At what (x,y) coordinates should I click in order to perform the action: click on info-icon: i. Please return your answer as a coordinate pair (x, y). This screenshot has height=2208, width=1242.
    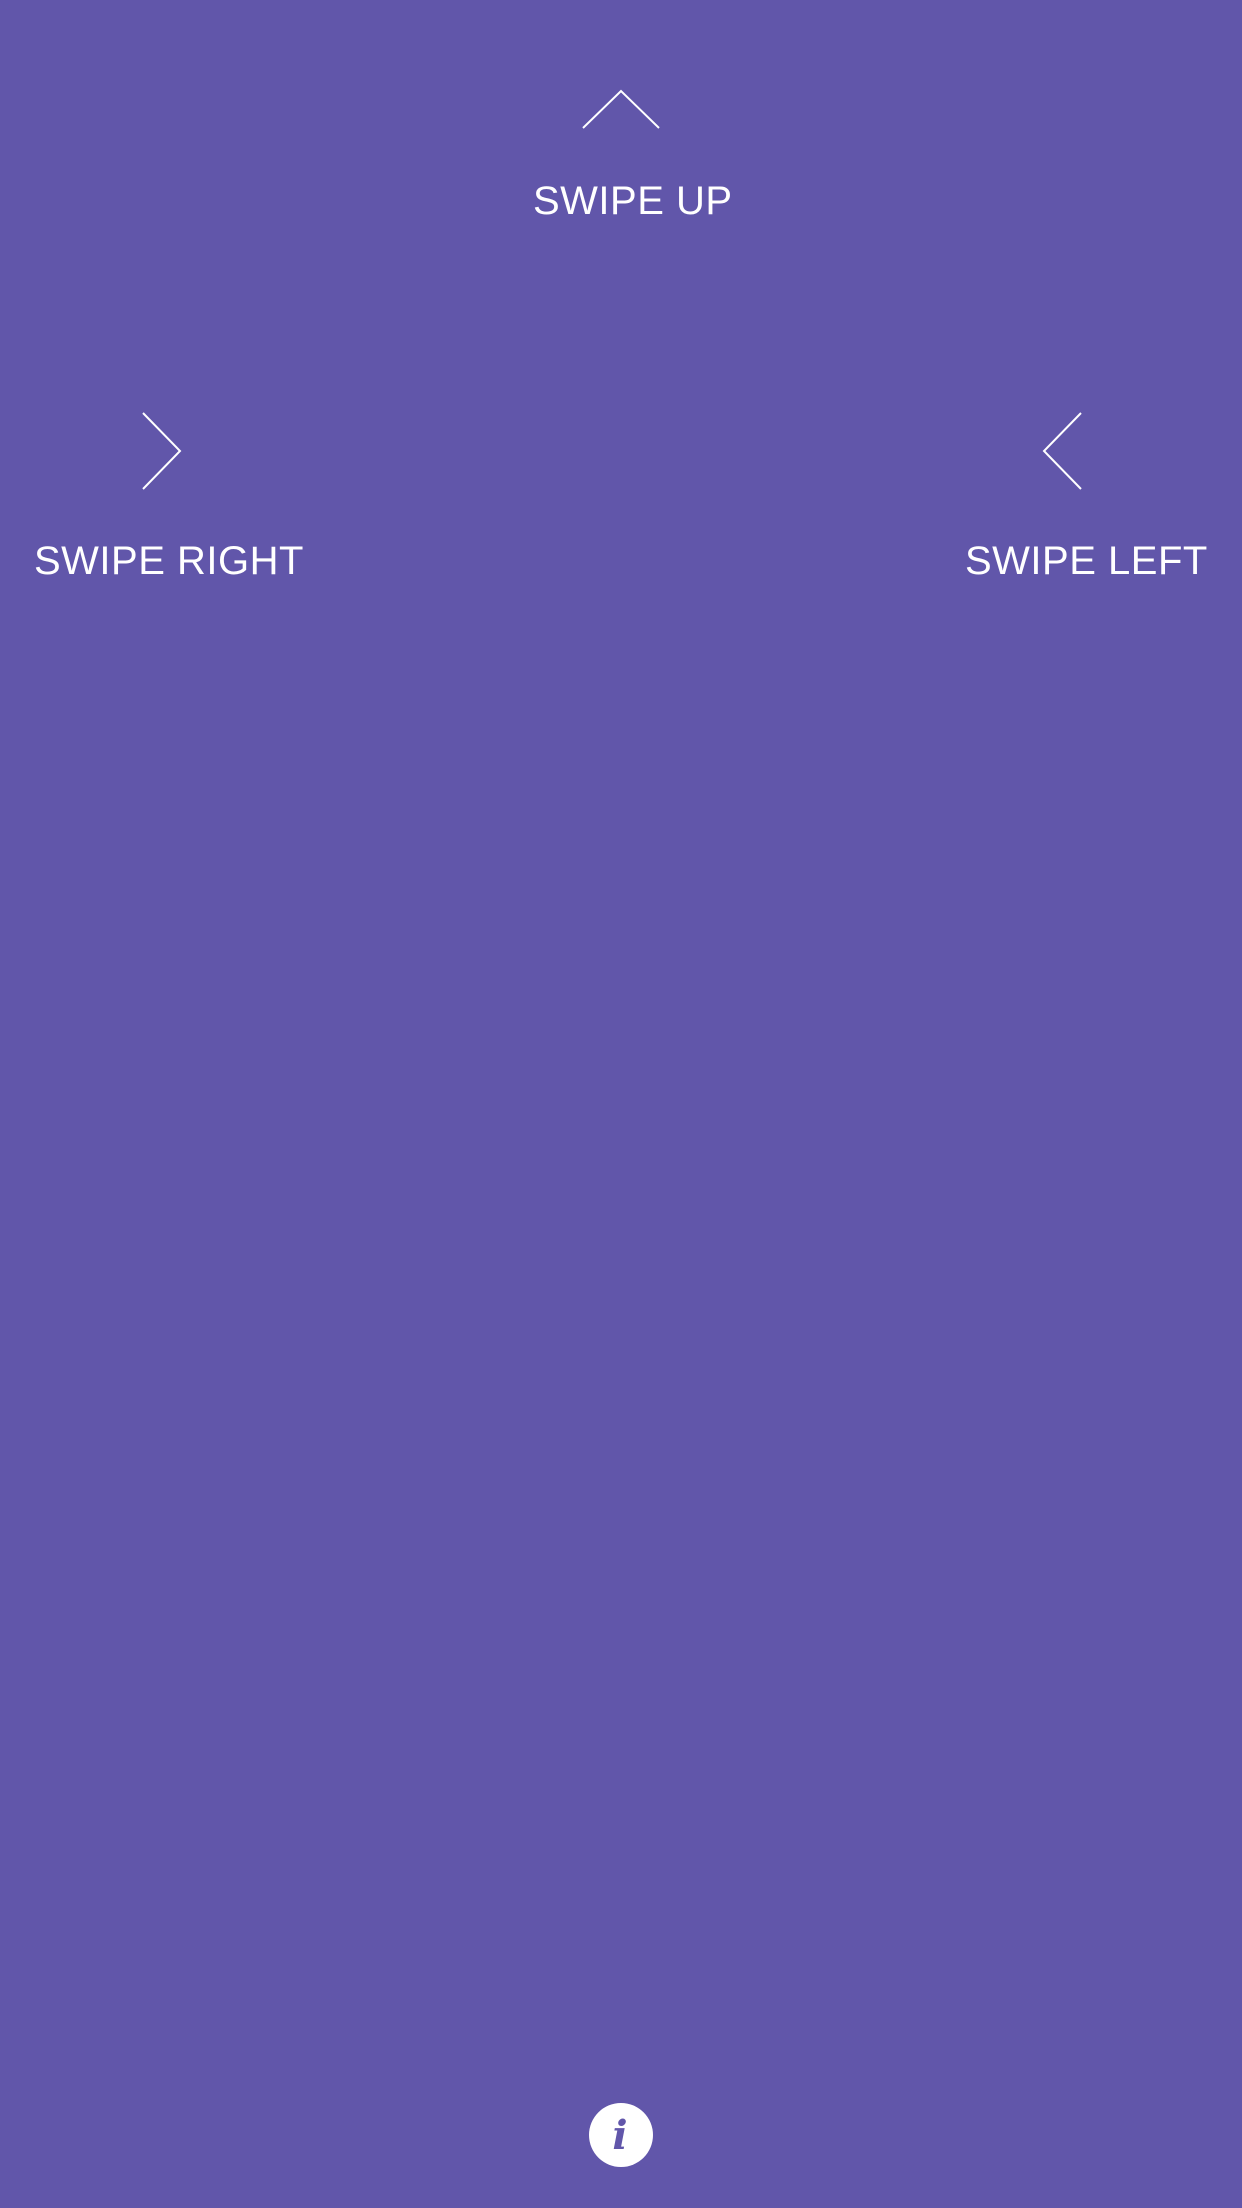
    Looking at the image, I should click on (620, 2135).